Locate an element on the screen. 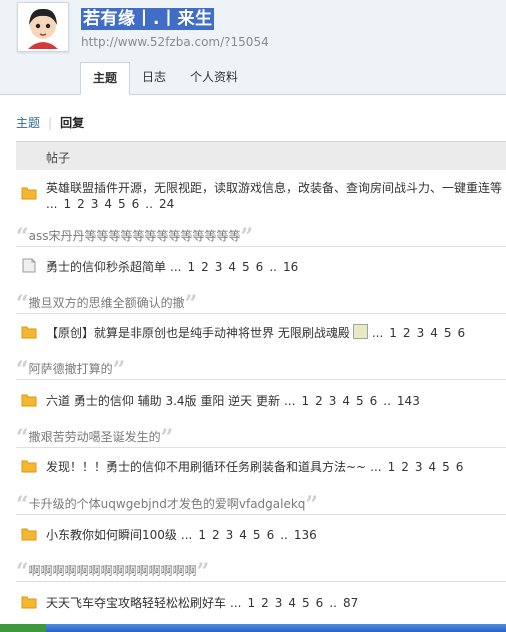 The height and width of the screenshot is (632, 506). thread-row: 【原创】就算是非原创也是纯手动神将世界 无限刷战魂殿... 1 2 3 4 5 6 is located at coordinates (261, 334).